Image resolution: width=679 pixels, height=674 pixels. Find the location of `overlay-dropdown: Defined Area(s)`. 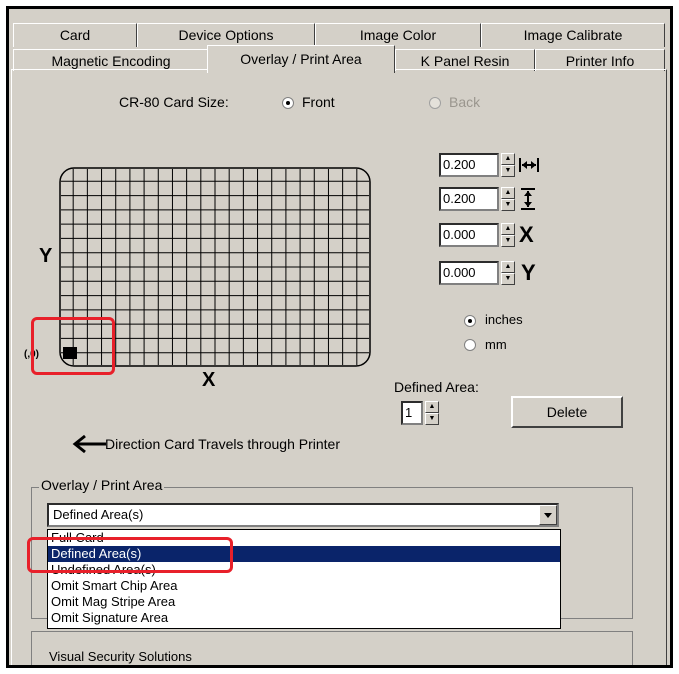

overlay-dropdown: Defined Area(s) is located at coordinates (303, 515).